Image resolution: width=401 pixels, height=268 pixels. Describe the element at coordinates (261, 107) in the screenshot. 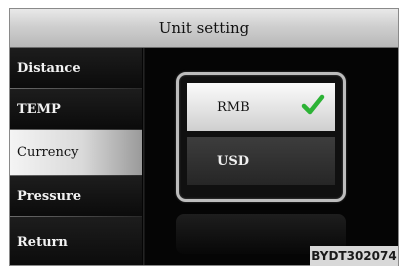

I see `option-rmb: RMB` at that location.